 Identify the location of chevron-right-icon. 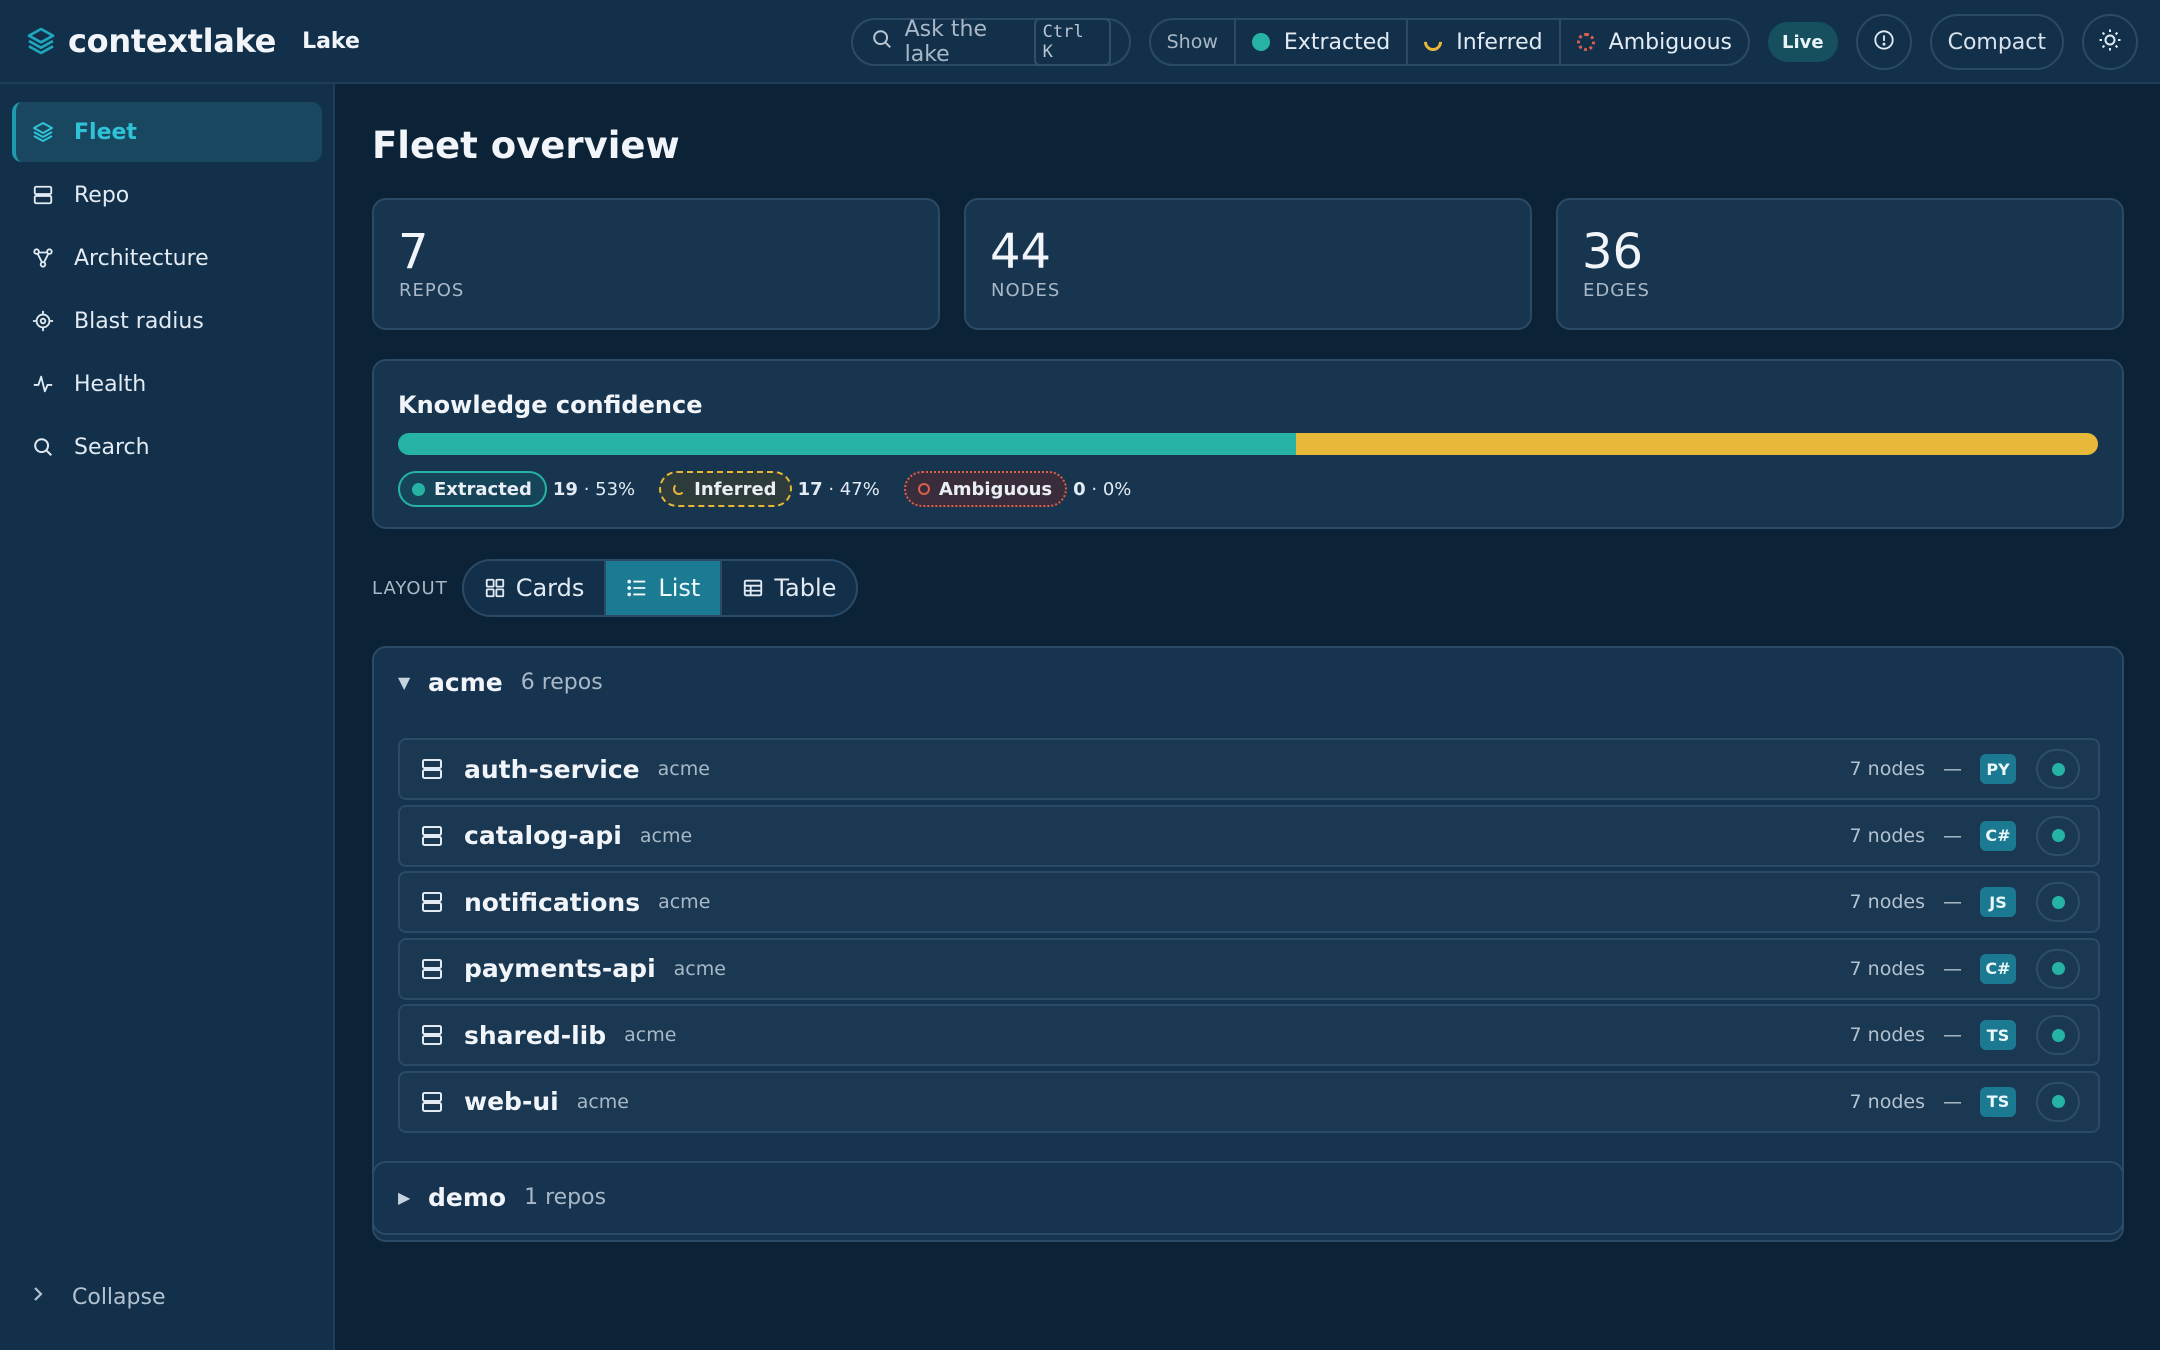
(38, 1297).